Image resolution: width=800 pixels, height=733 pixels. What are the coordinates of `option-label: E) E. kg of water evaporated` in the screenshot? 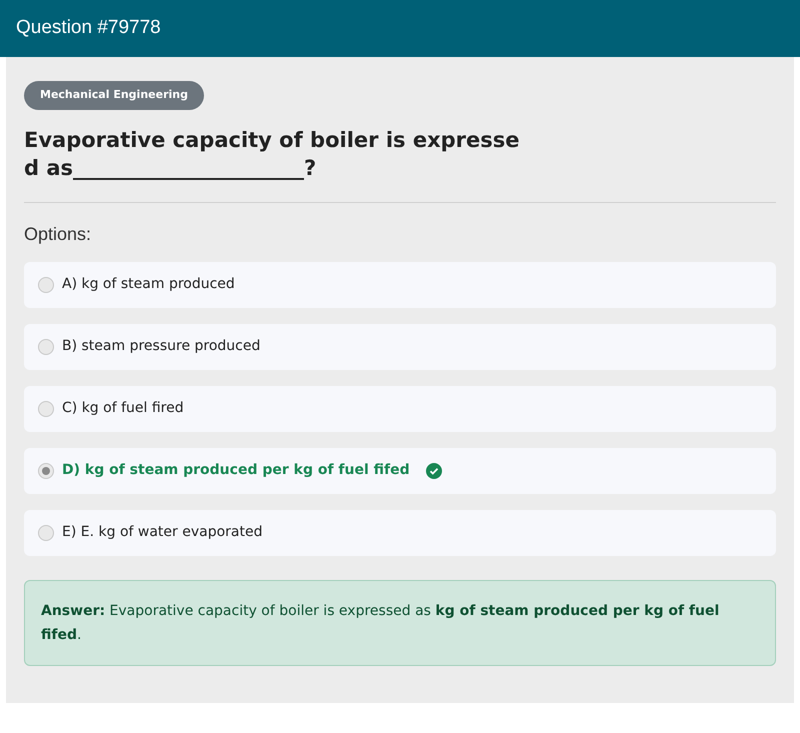 It's located at (162, 532).